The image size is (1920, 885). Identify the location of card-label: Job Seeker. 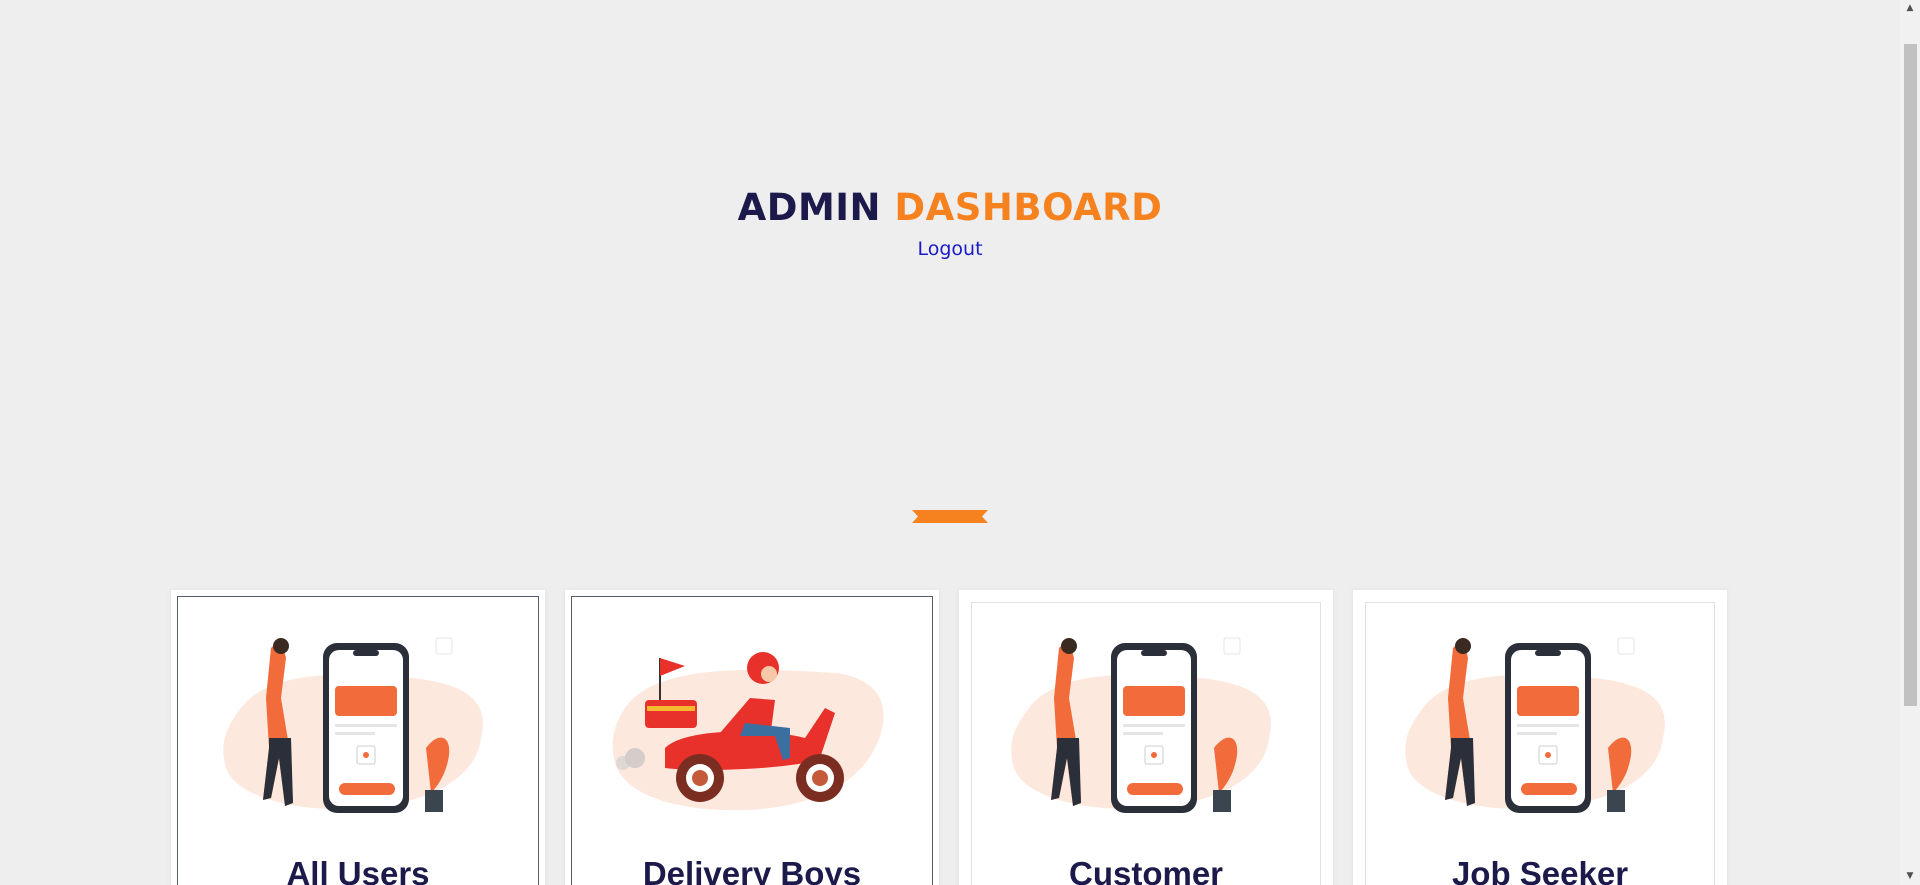
(1540, 870).